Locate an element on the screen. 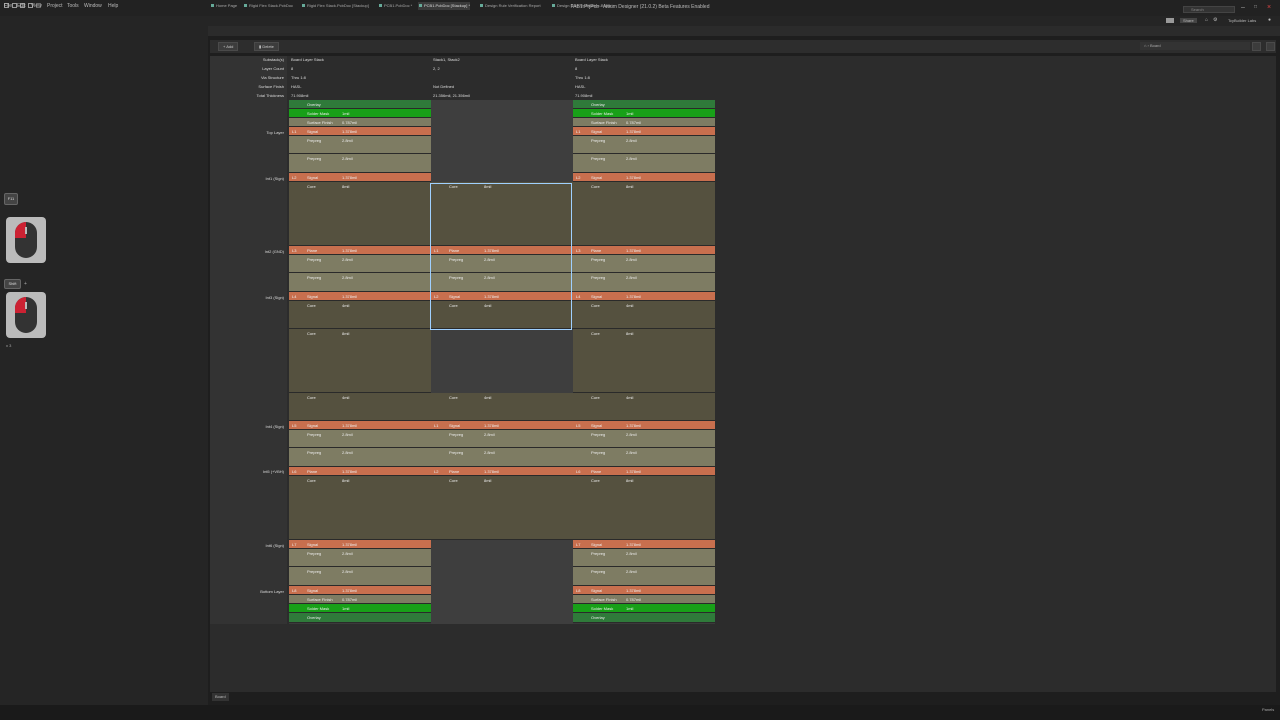 This screenshot has width=1280, height=720. menu-tools: Tools is located at coordinates (73, 6).